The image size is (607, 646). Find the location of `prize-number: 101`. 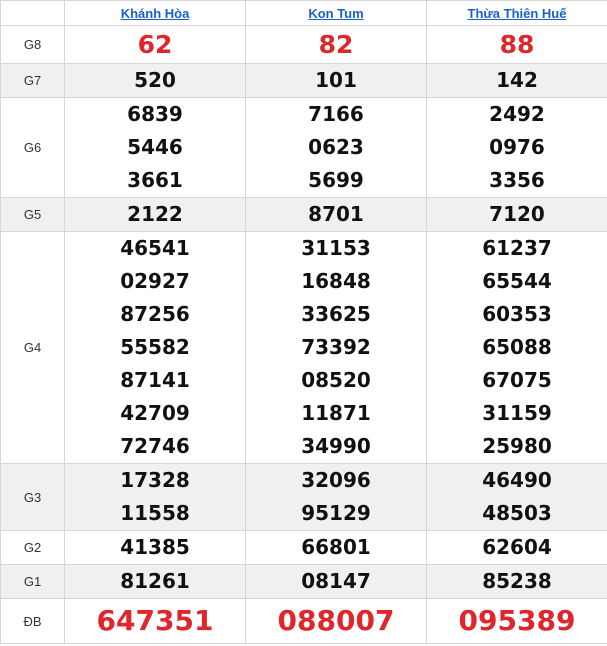

prize-number: 101 is located at coordinates (336, 80).